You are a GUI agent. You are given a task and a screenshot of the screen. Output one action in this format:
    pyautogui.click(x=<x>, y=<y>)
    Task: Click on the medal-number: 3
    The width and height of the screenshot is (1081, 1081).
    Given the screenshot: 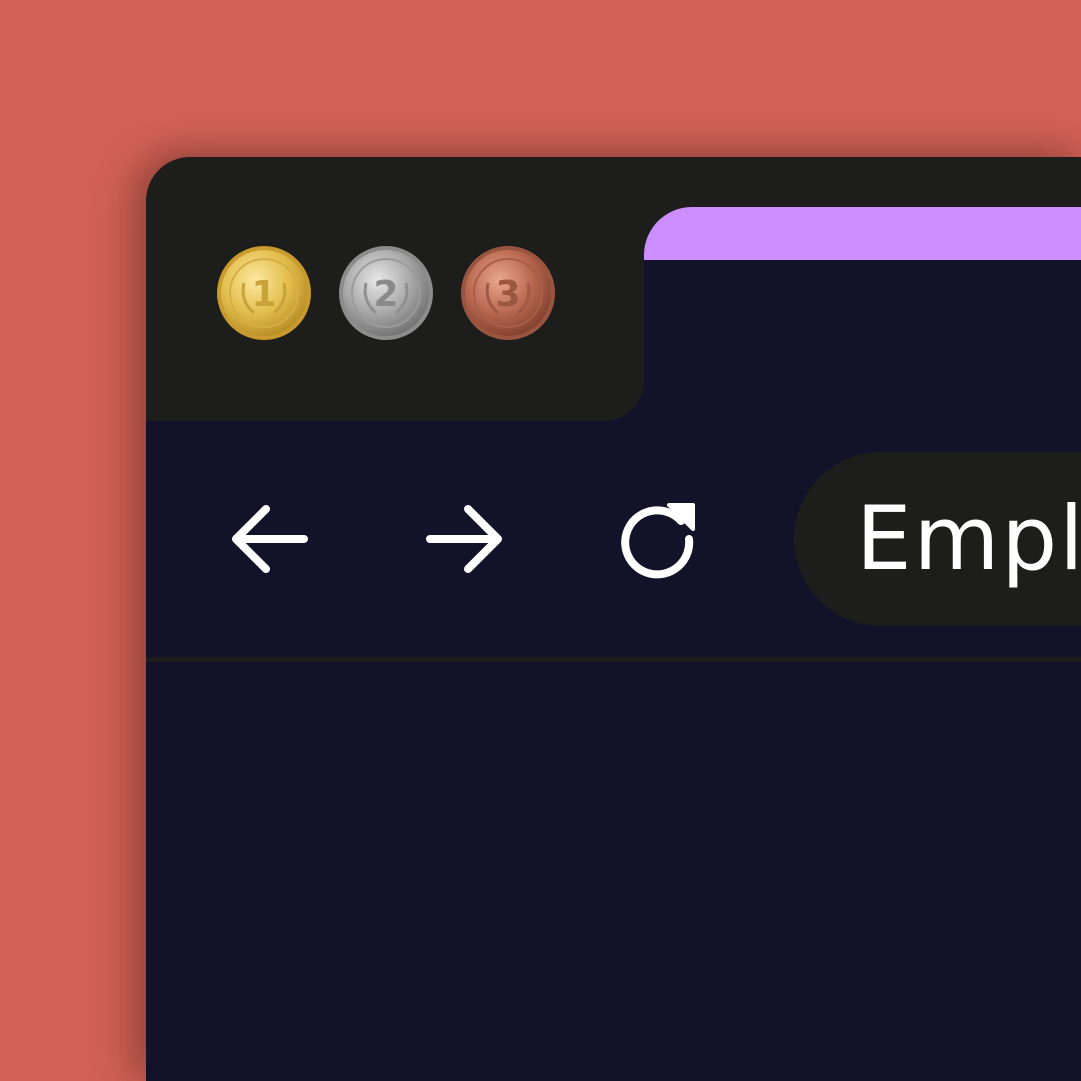 What is the action you would take?
    pyautogui.click(x=507, y=294)
    